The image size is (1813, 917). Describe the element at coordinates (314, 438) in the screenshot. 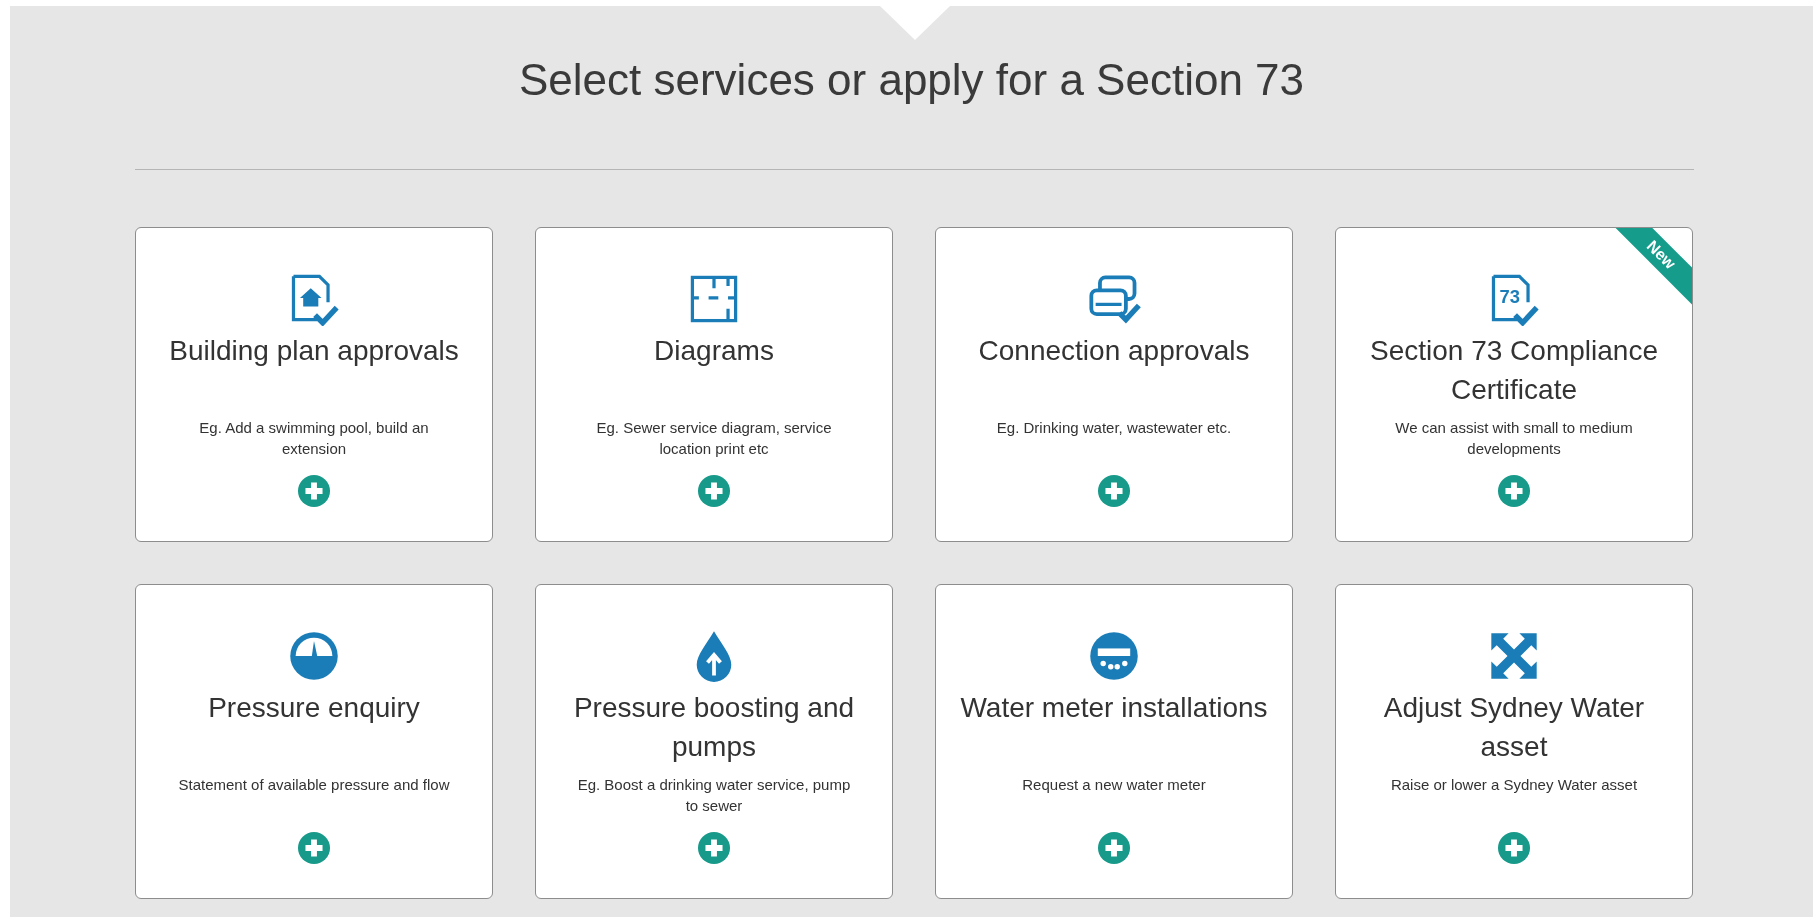

I see `service-description: Eg. Add a swimming pool, build an extension` at that location.